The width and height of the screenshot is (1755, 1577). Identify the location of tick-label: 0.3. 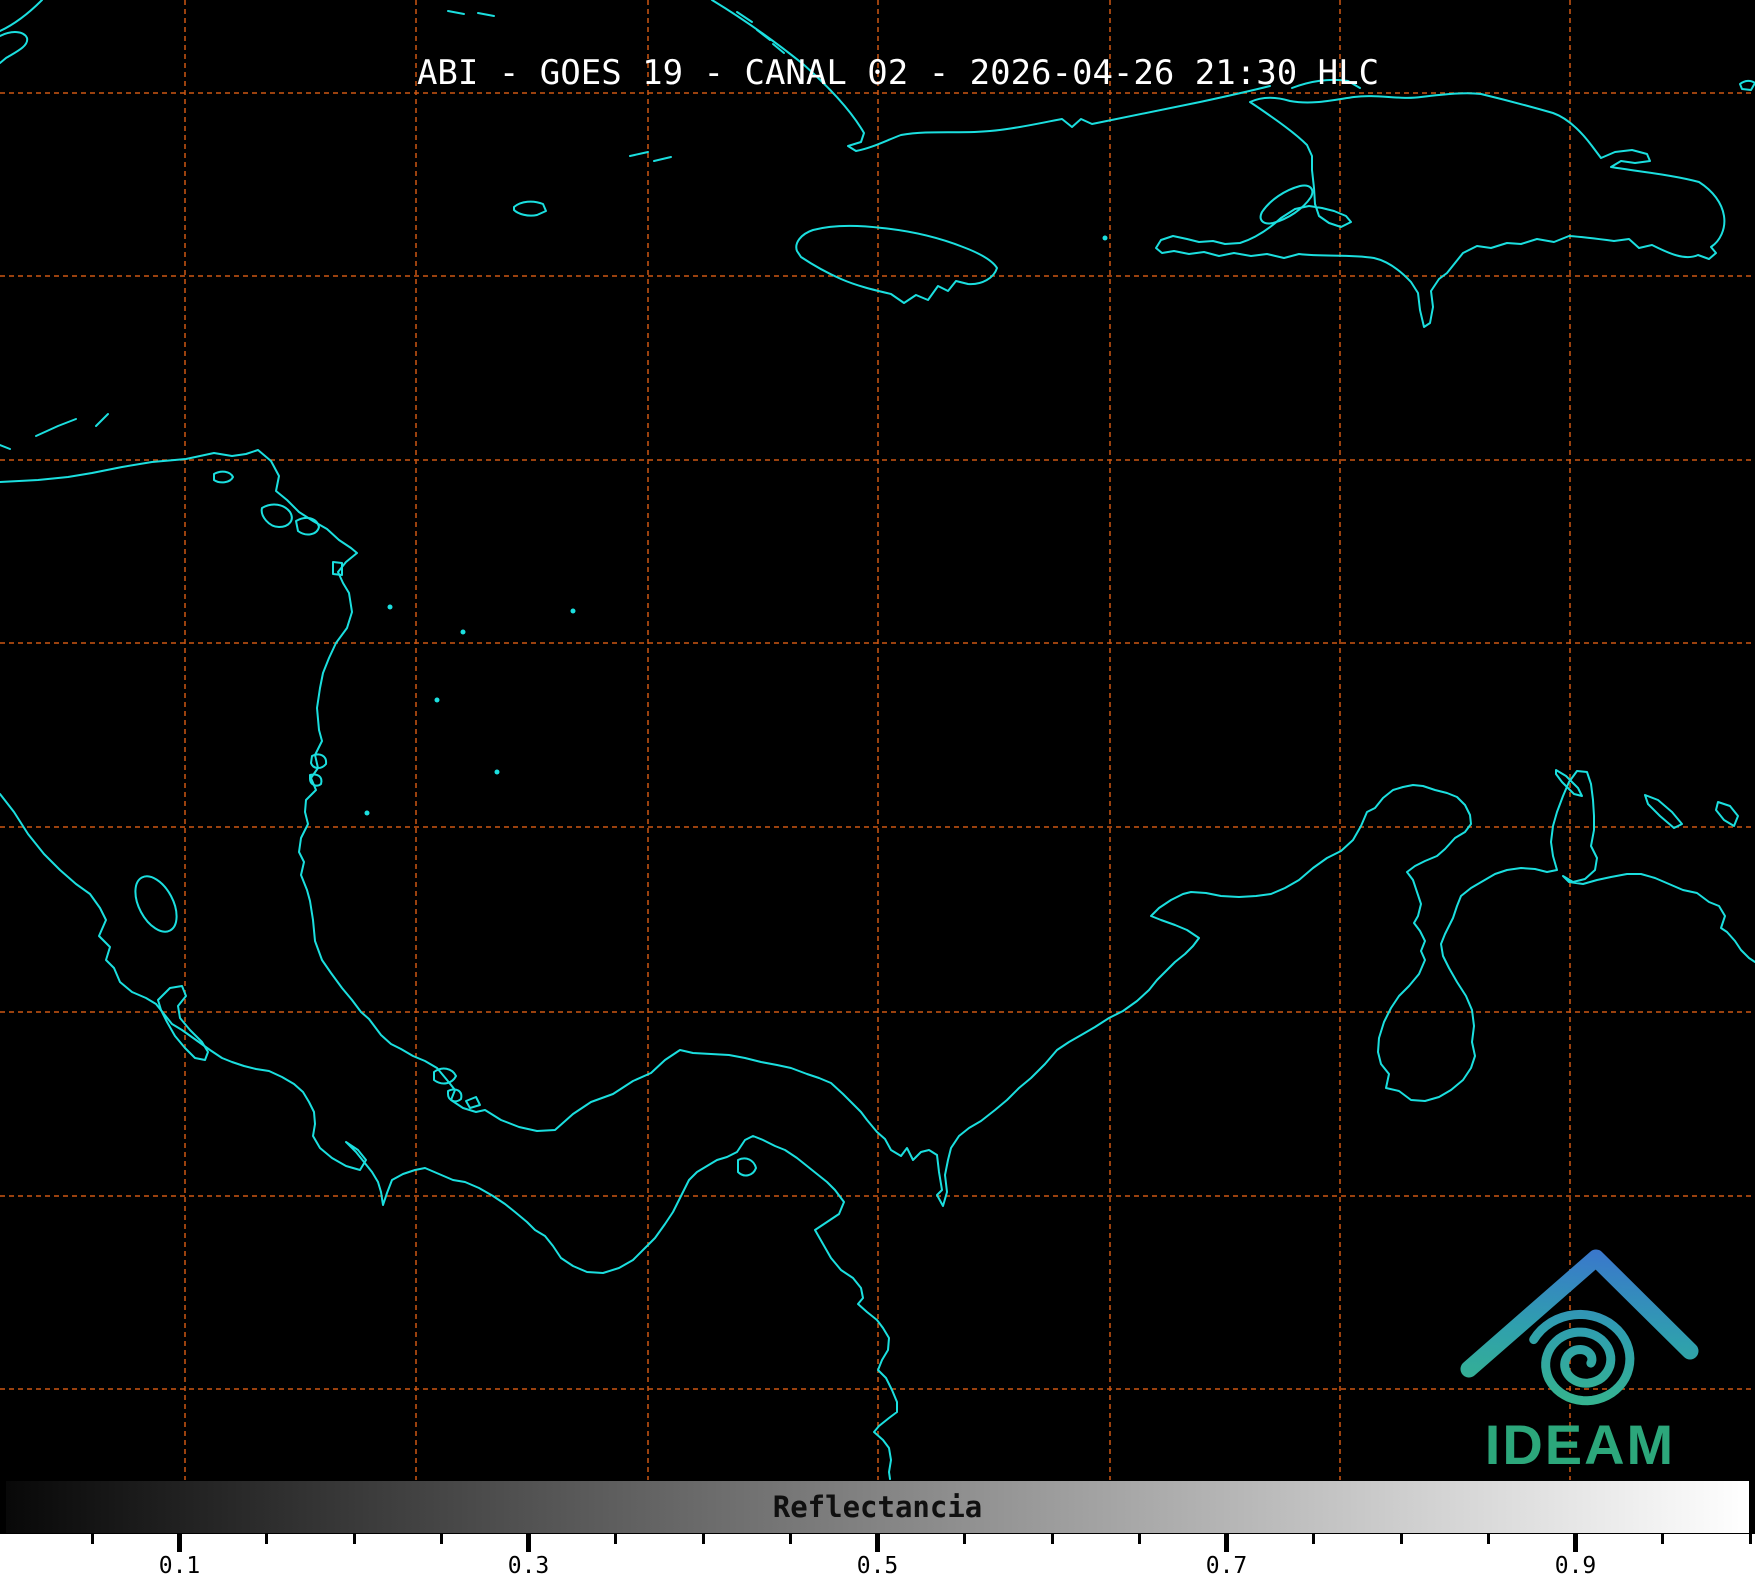
(528, 1565).